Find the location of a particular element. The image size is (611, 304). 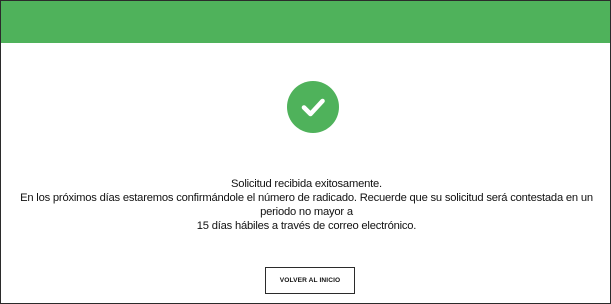

back-to-home-button: VOLVER AL INICIO is located at coordinates (310, 280).